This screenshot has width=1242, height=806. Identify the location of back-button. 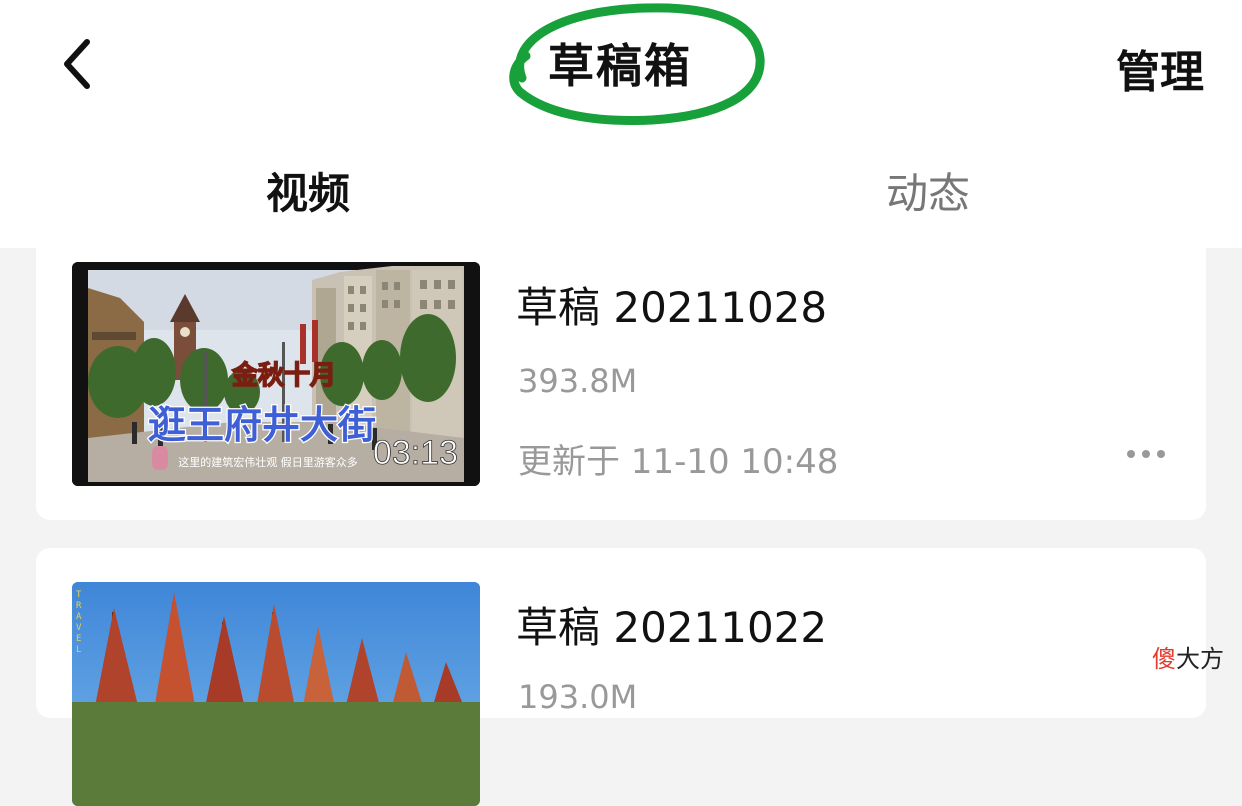
(76, 64).